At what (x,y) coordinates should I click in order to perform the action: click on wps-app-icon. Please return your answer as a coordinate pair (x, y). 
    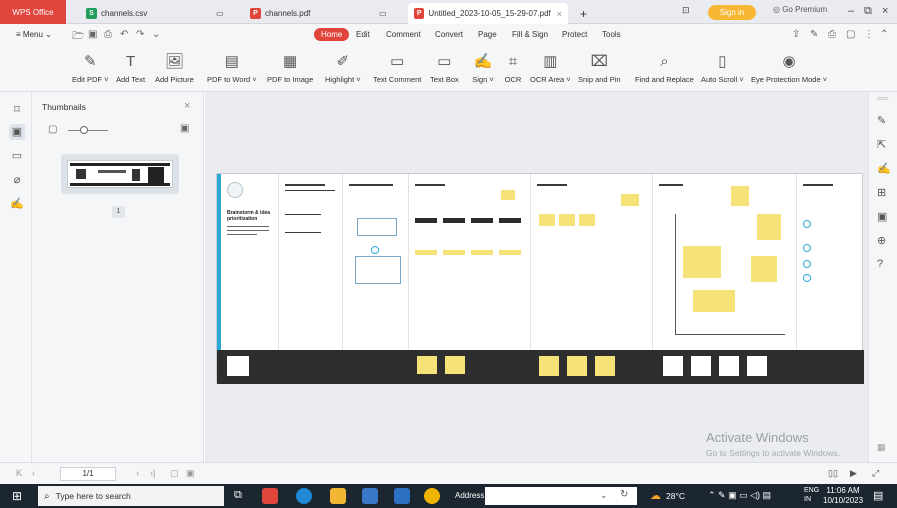
    Looking at the image, I should click on (270, 496).